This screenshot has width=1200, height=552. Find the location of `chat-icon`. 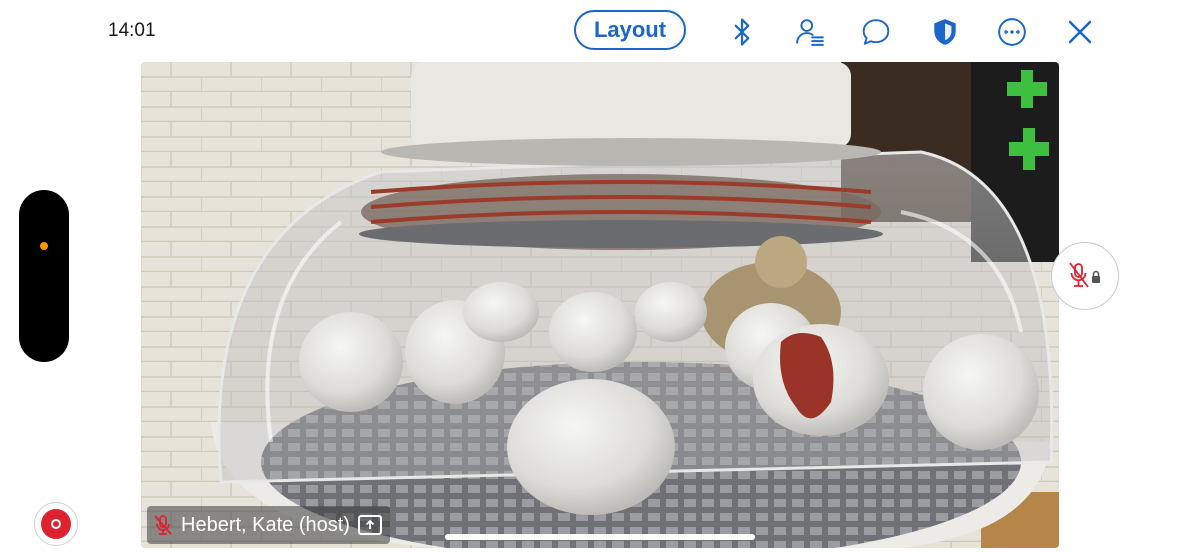

chat-icon is located at coordinates (876, 32).